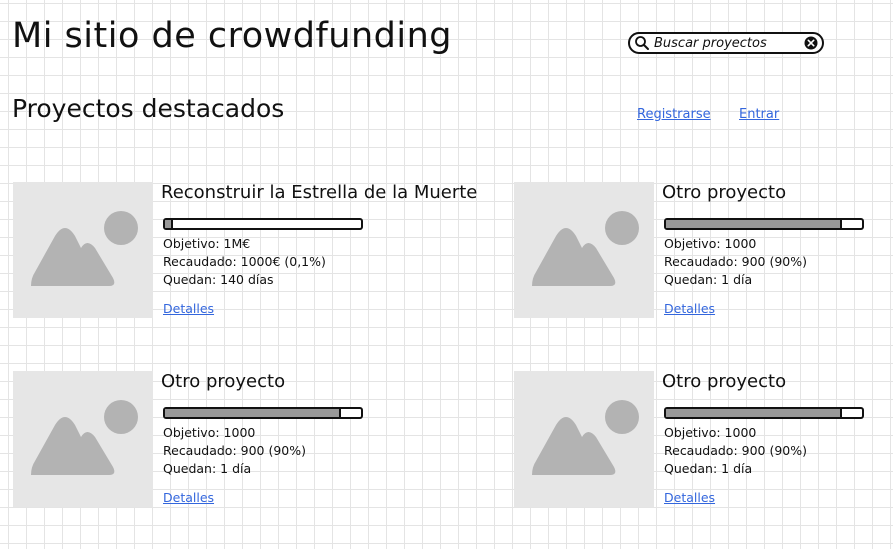 Image resolution: width=893 pixels, height=549 pixels. Describe the element at coordinates (642, 43) in the screenshot. I see `search-icon` at that location.